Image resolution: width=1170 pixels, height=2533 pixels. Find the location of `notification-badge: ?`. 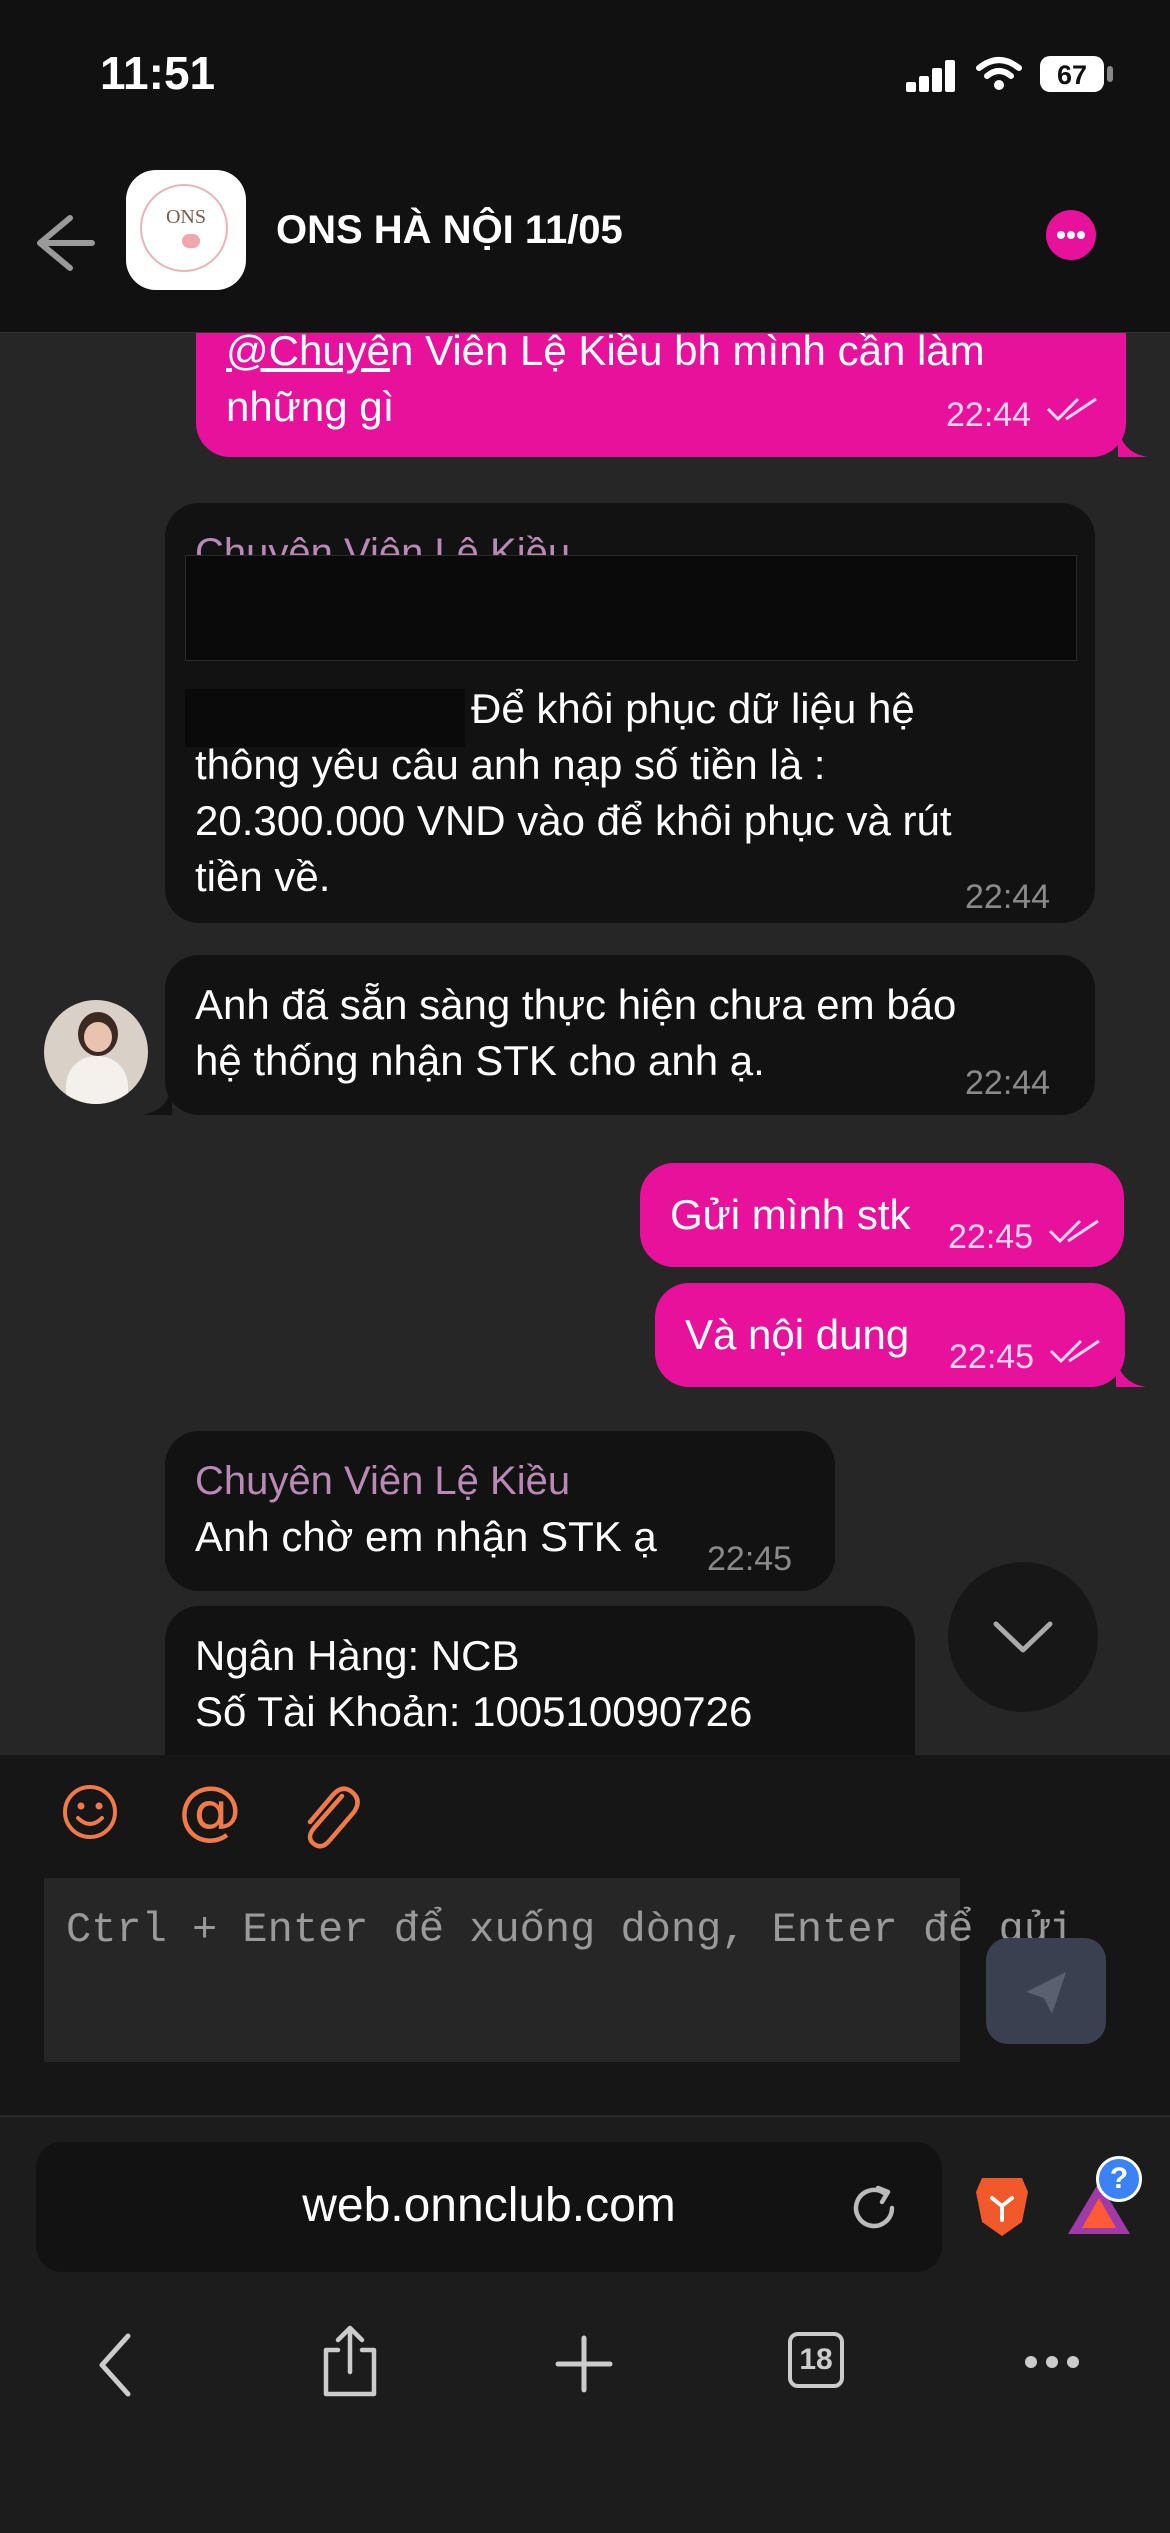

notification-badge: ? is located at coordinates (1119, 2179).